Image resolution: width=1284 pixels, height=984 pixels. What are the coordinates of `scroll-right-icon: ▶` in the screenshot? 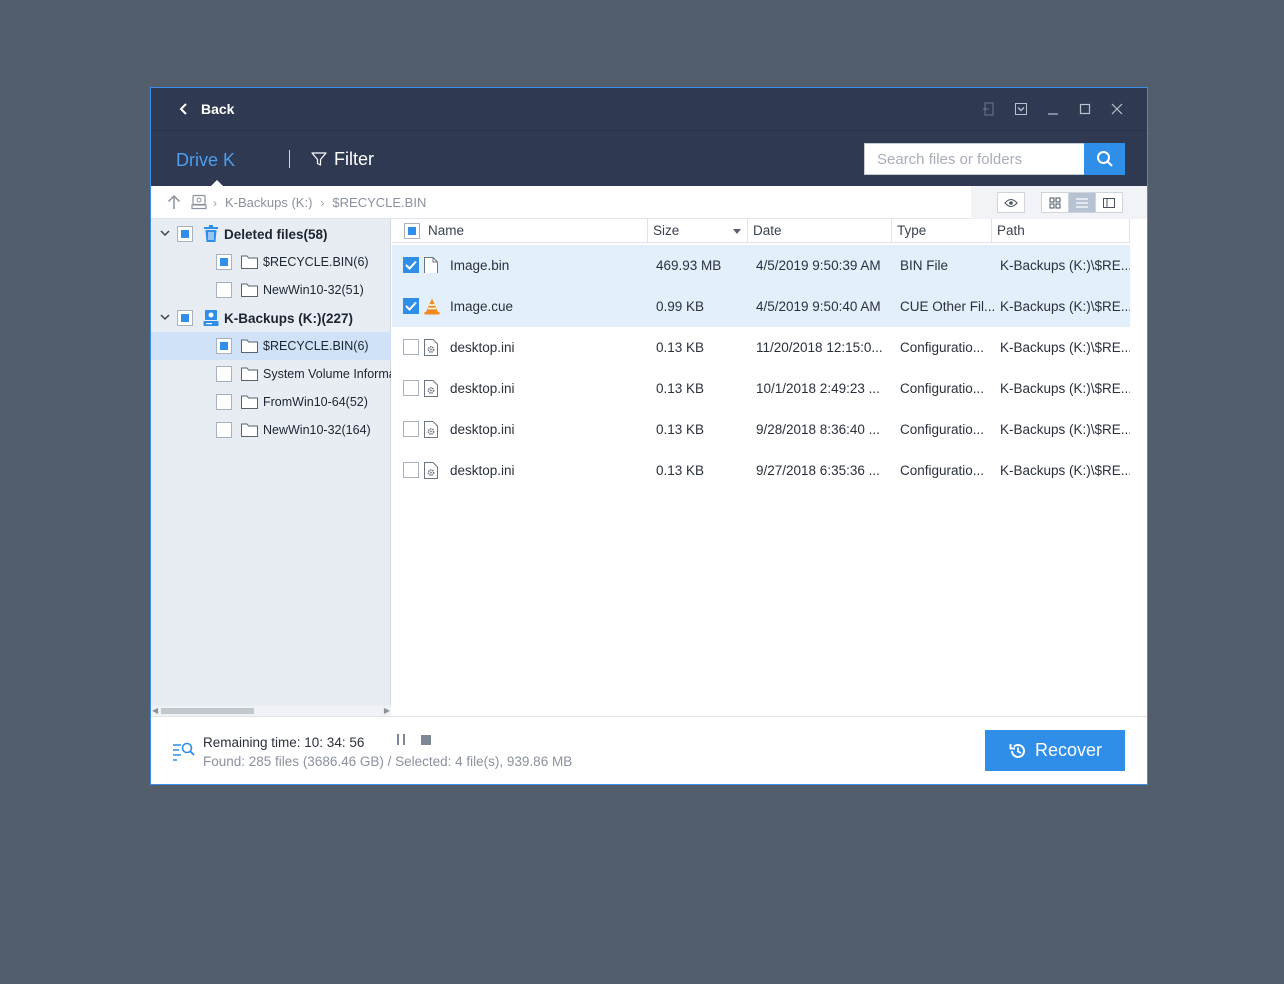 It's located at (387, 711).